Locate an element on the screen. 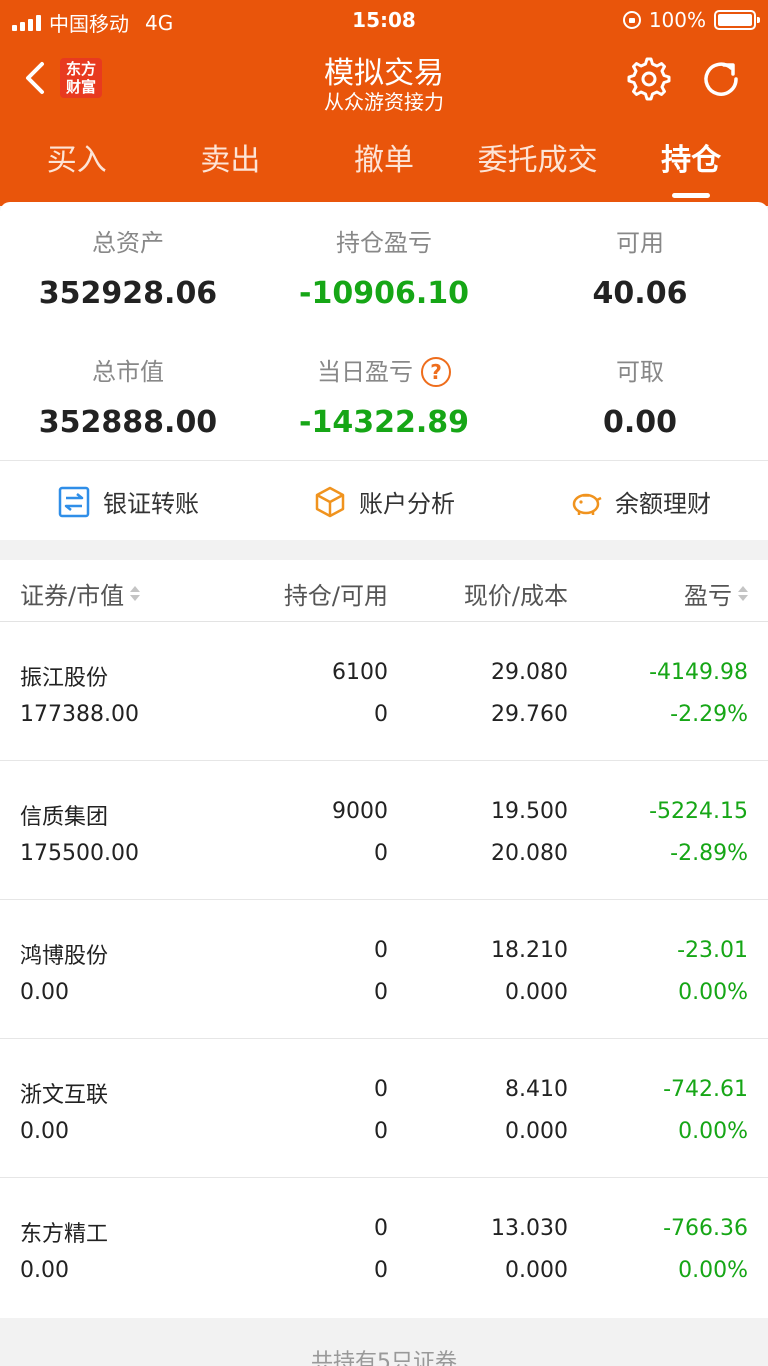 This screenshot has width=768, height=1366. table-row: 鸿博股份 0.00 0 0 18.210 0.000 -23.01 0.00% is located at coordinates (384, 969).